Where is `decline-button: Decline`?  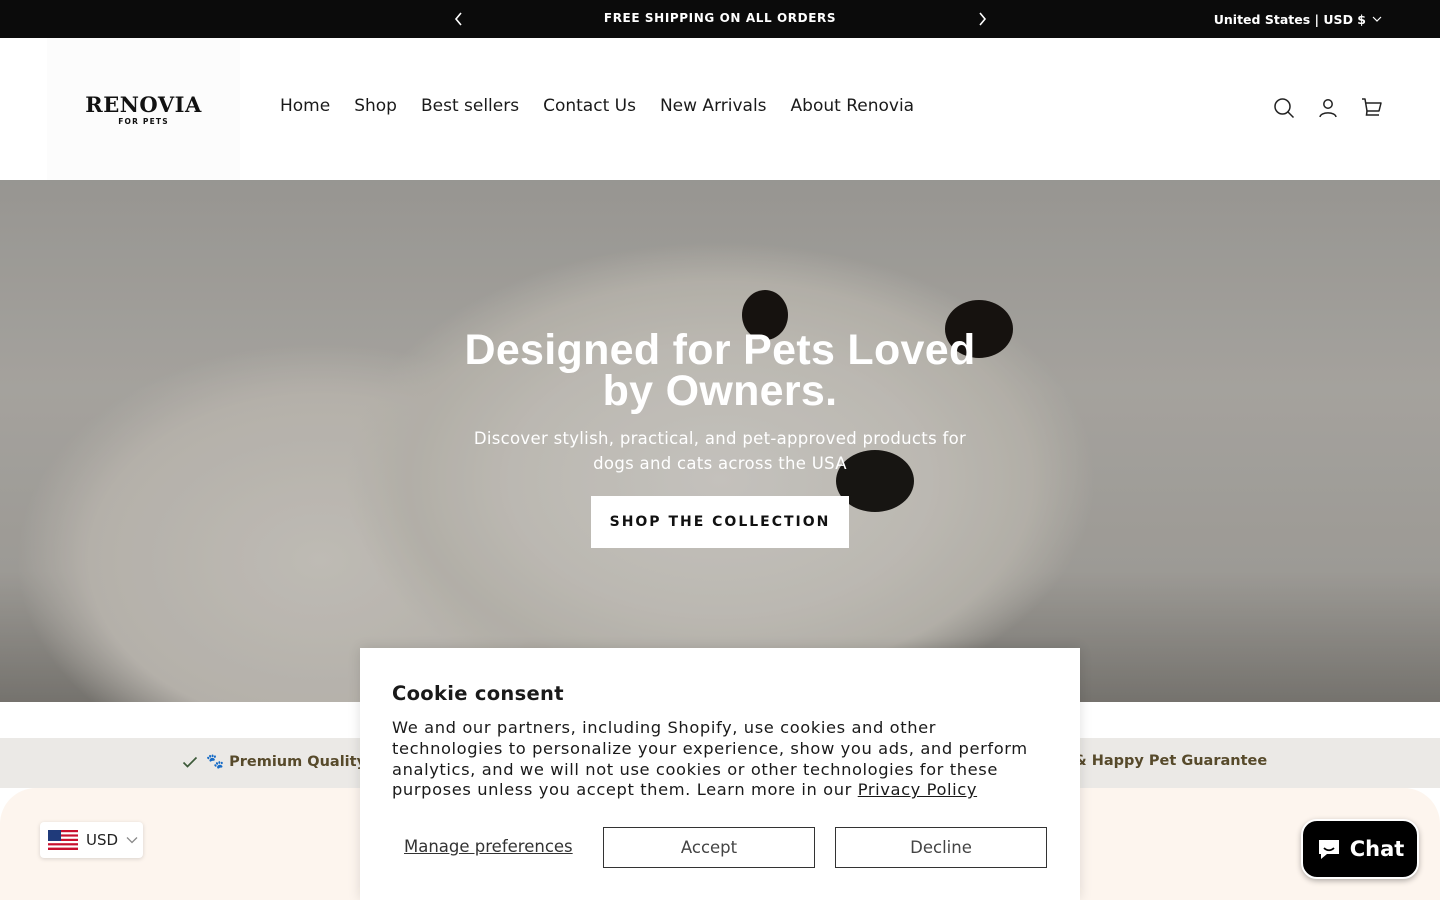 decline-button: Decline is located at coordinates (941, 847).